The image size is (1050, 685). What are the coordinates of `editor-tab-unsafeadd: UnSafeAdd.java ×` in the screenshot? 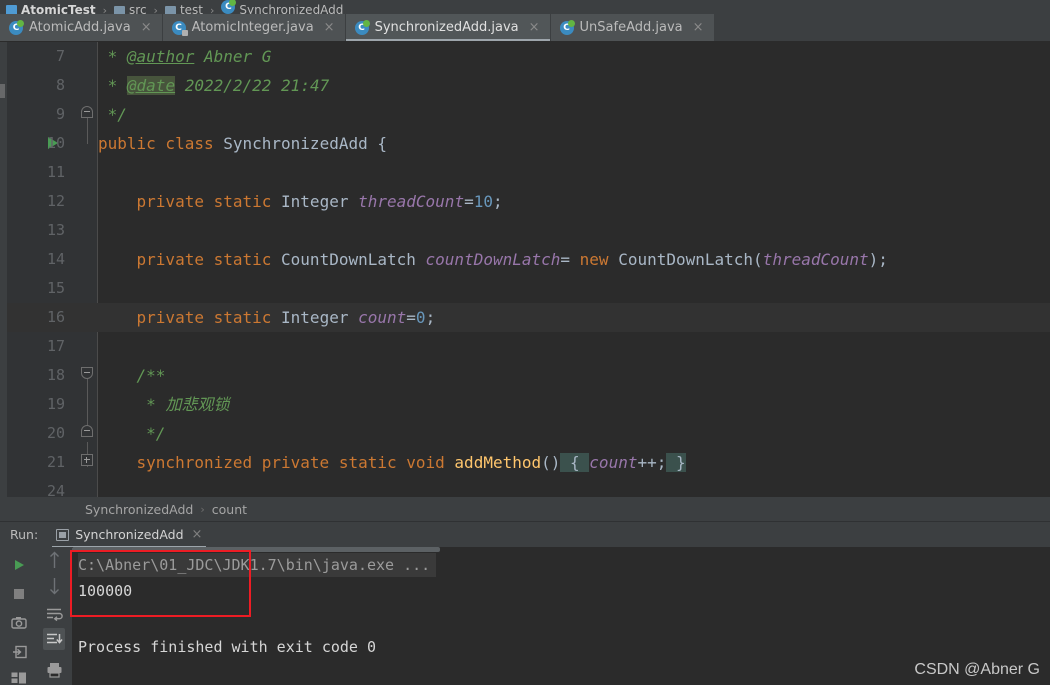 It's located at (632, 27).